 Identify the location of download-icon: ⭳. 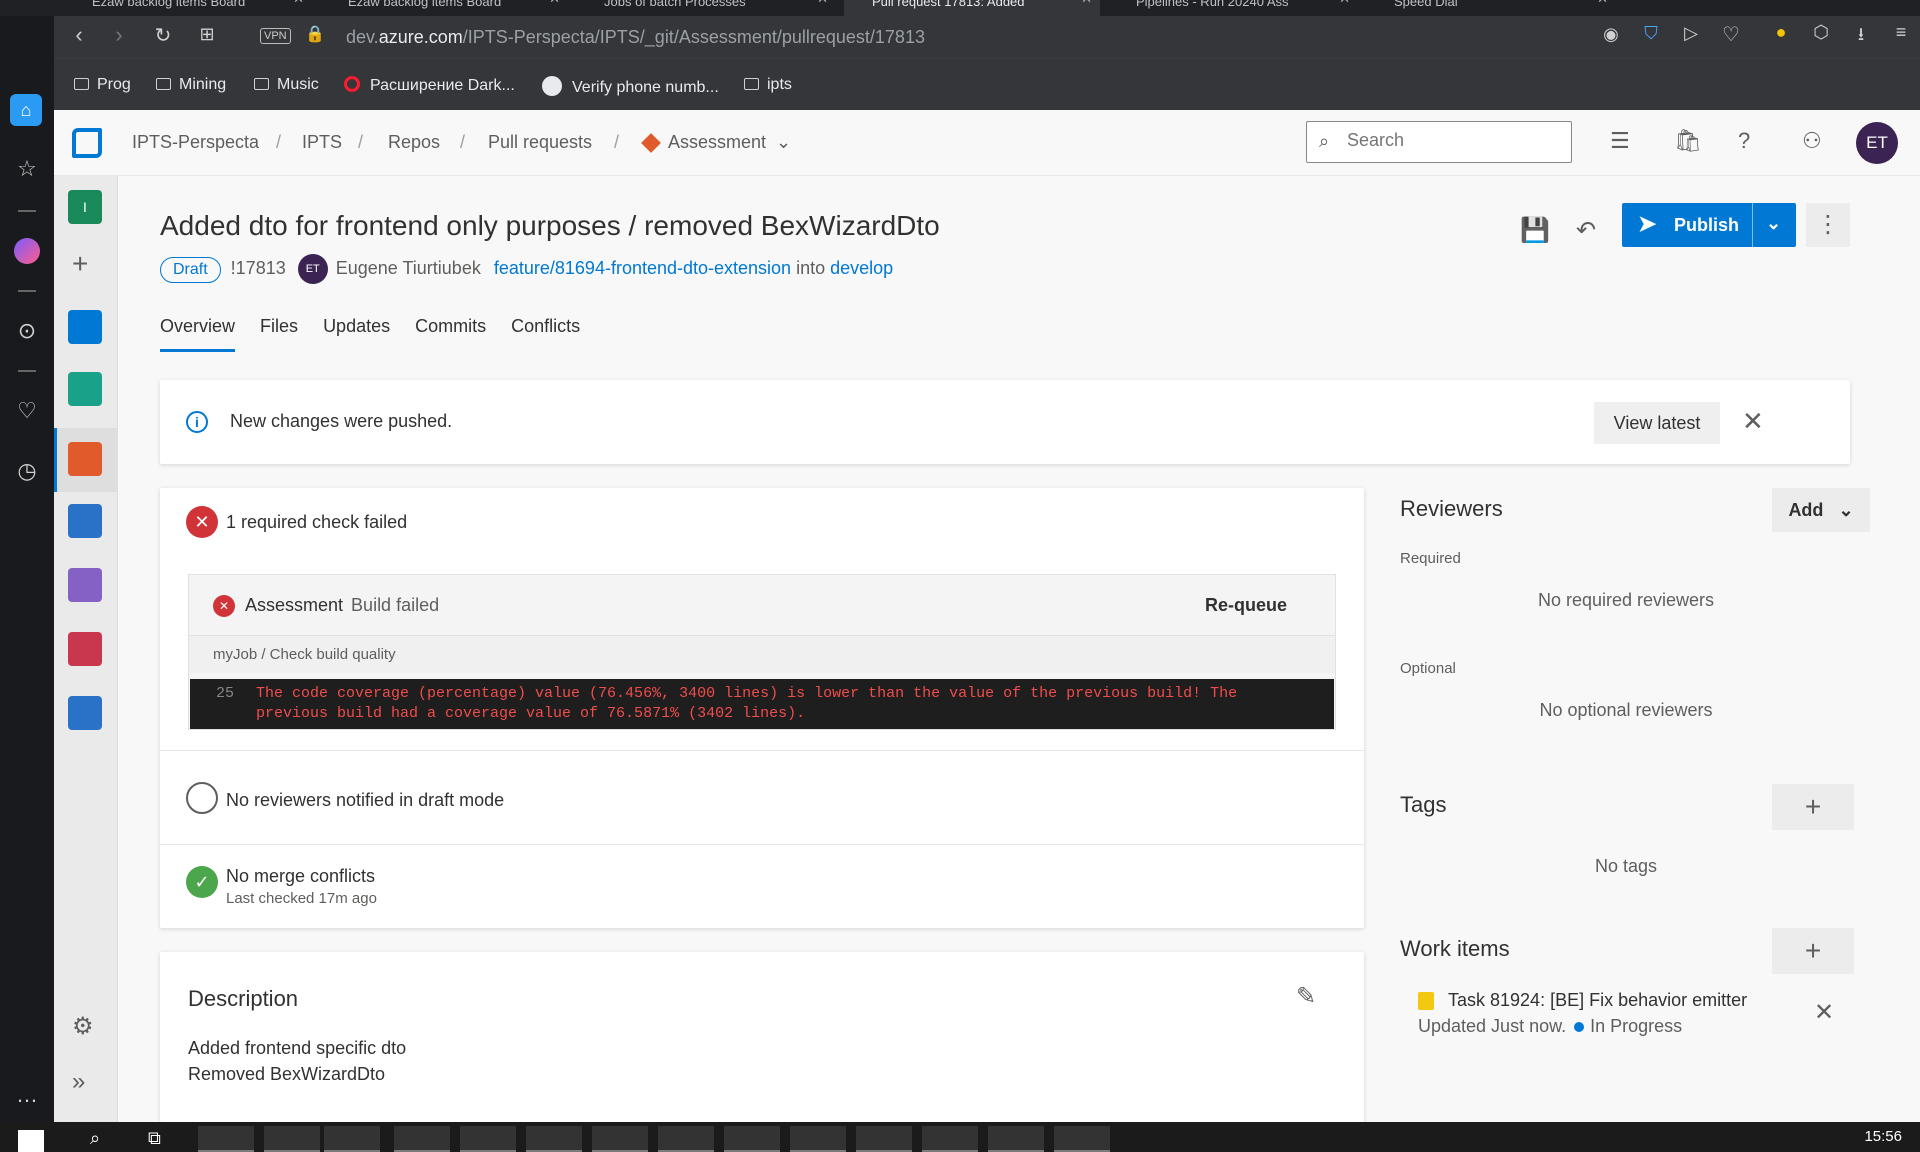
(1861, 37).